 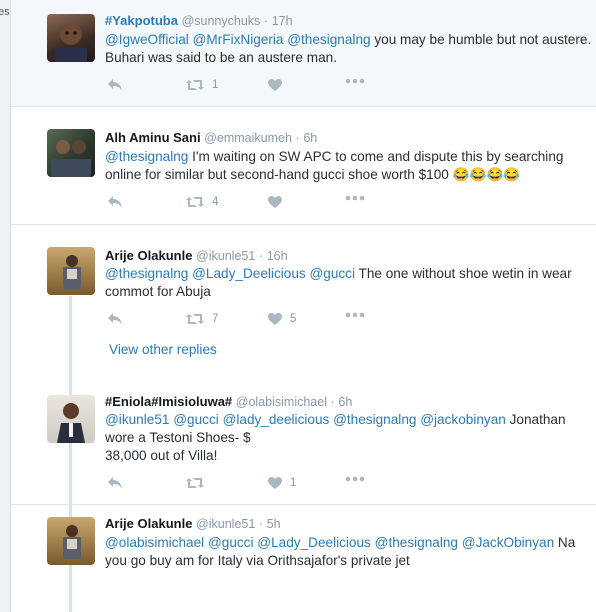 What do you see at coordinates (154, 542) in the screenshot?
I see `mention-link: @olabisimichael` at bounding box center [154, 542].